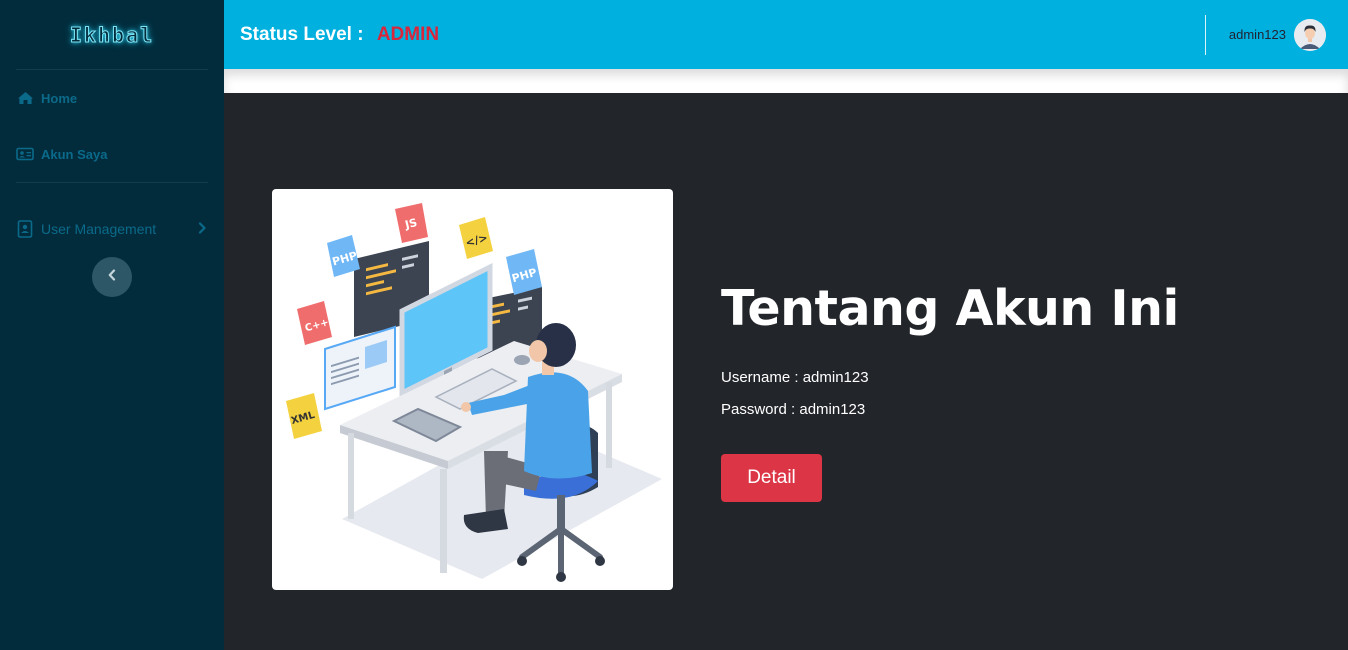 The image size is (1348, 650). What do you see at coordinates (74, 154) in the screenshot?
I see `sidebar-item-label: Akun Saya` at bounding box center [74, 154].